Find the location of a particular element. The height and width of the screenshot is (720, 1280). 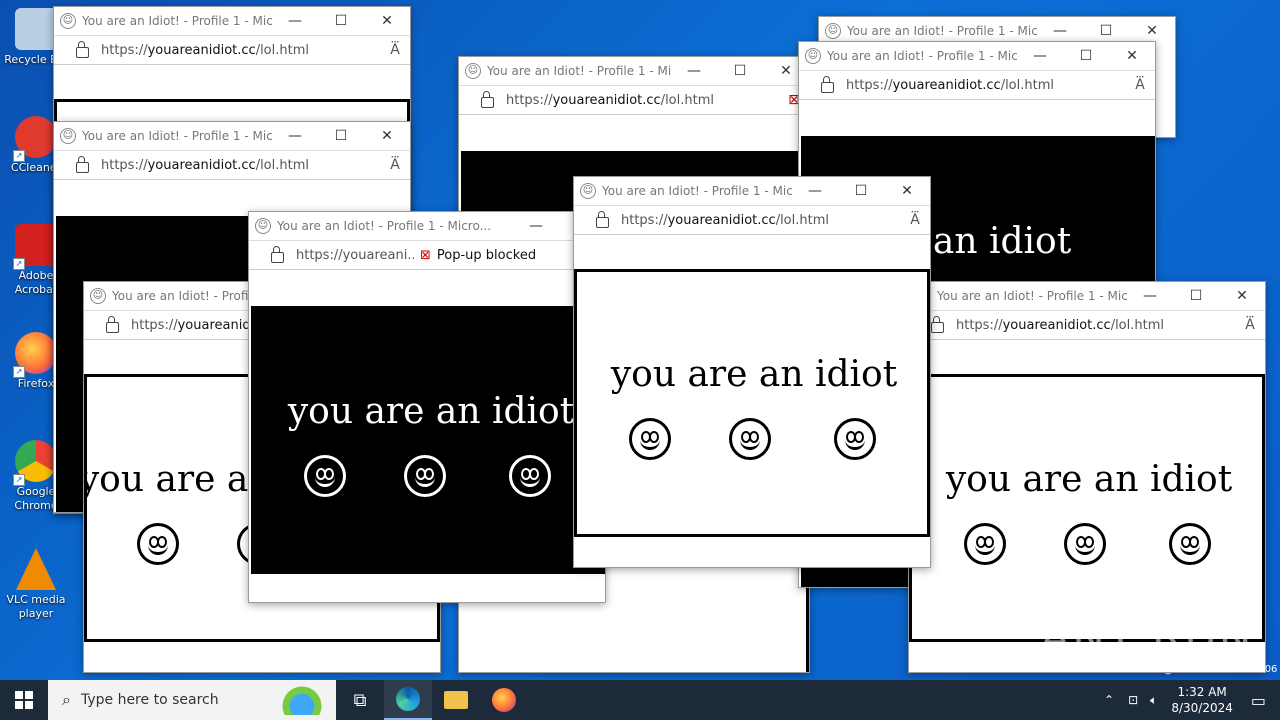

notification-icon: ▭ is located at coordinates (1258, 700).